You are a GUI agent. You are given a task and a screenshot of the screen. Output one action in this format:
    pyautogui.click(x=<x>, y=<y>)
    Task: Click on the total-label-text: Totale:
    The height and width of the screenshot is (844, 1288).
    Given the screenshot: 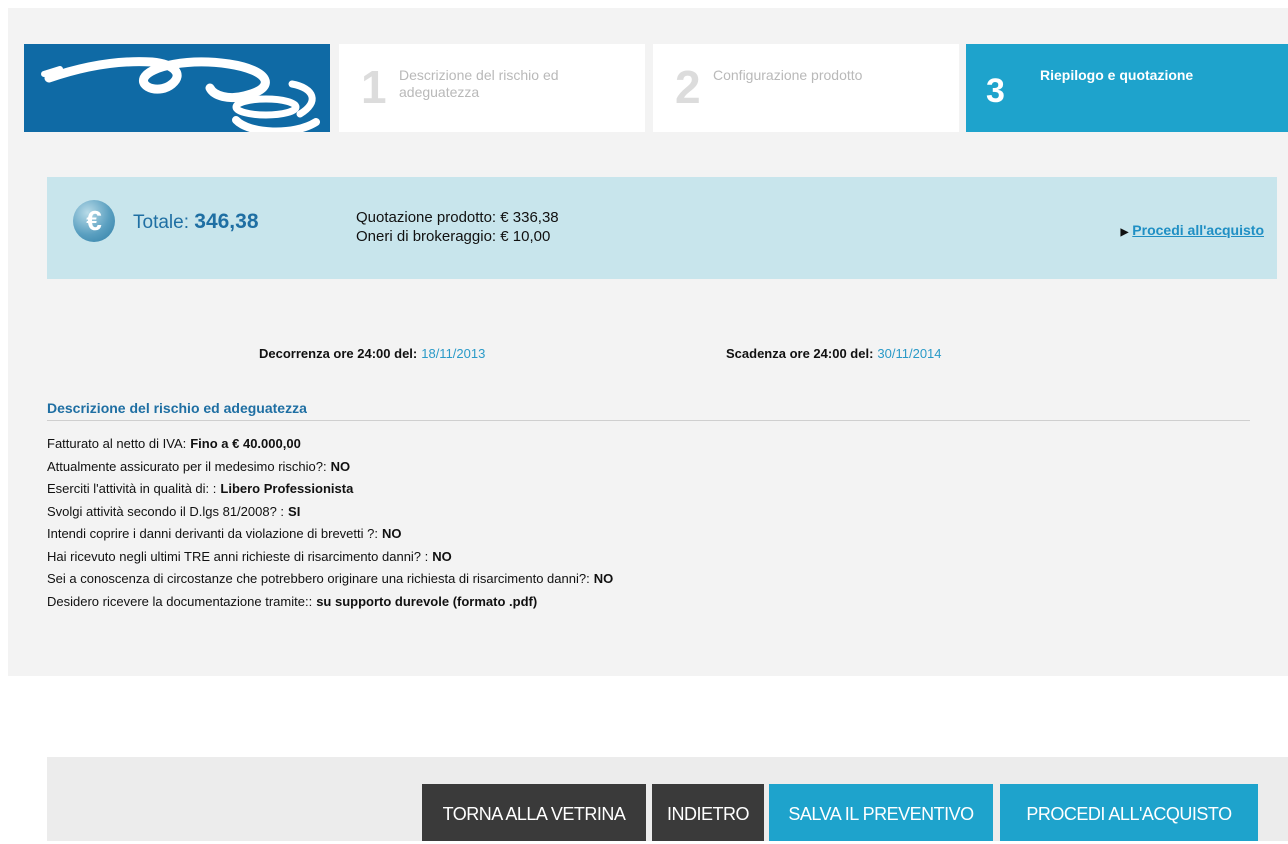 What is the action you would take?
    pyautogui.click(x=161, y=222)
    